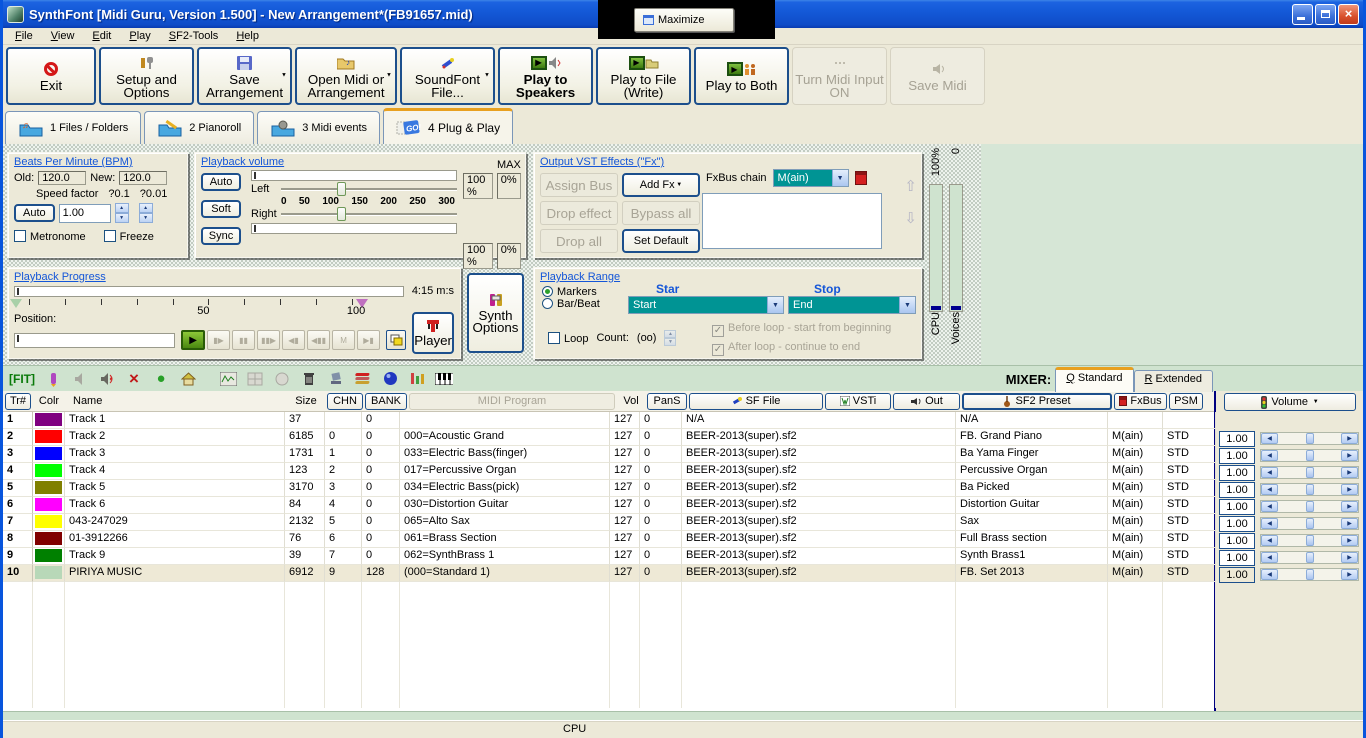 This screenshot has width=1366, height=738. What do you see at coordinates (228, 379) in the screenshot?
I see `wave-display-icon` at bounding box center [228, 379].